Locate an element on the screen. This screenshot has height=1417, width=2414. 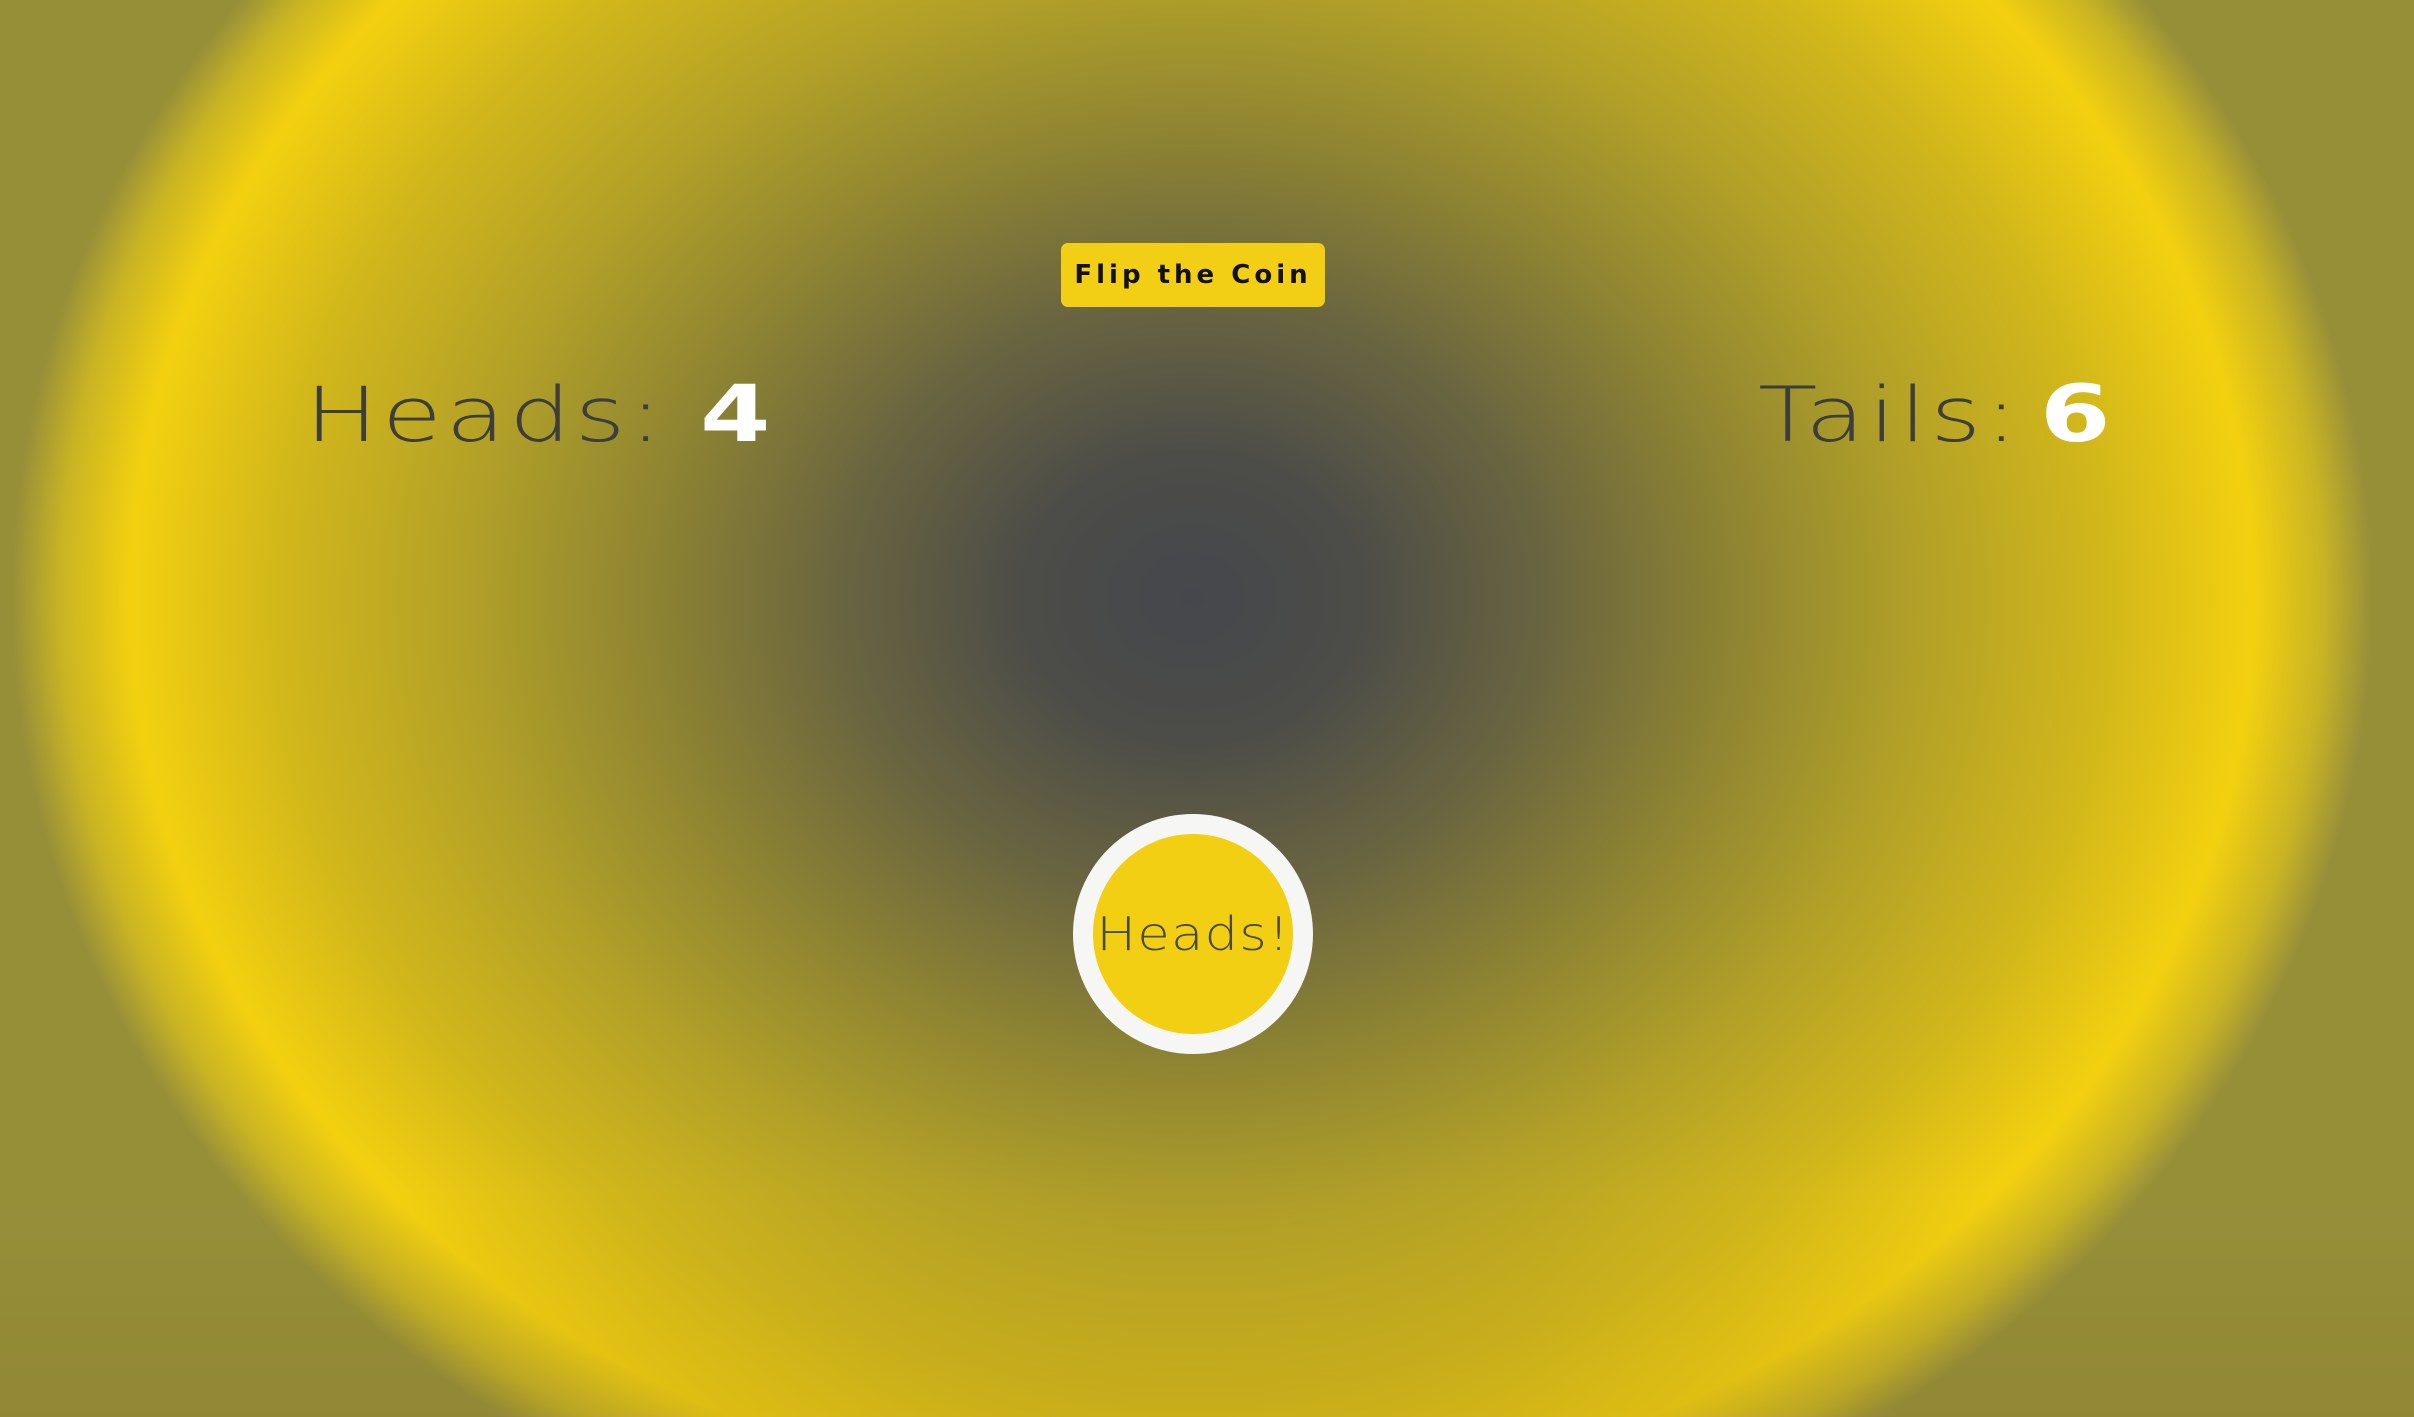
coin-result: Heads! is located at coordinates (1193, 934).